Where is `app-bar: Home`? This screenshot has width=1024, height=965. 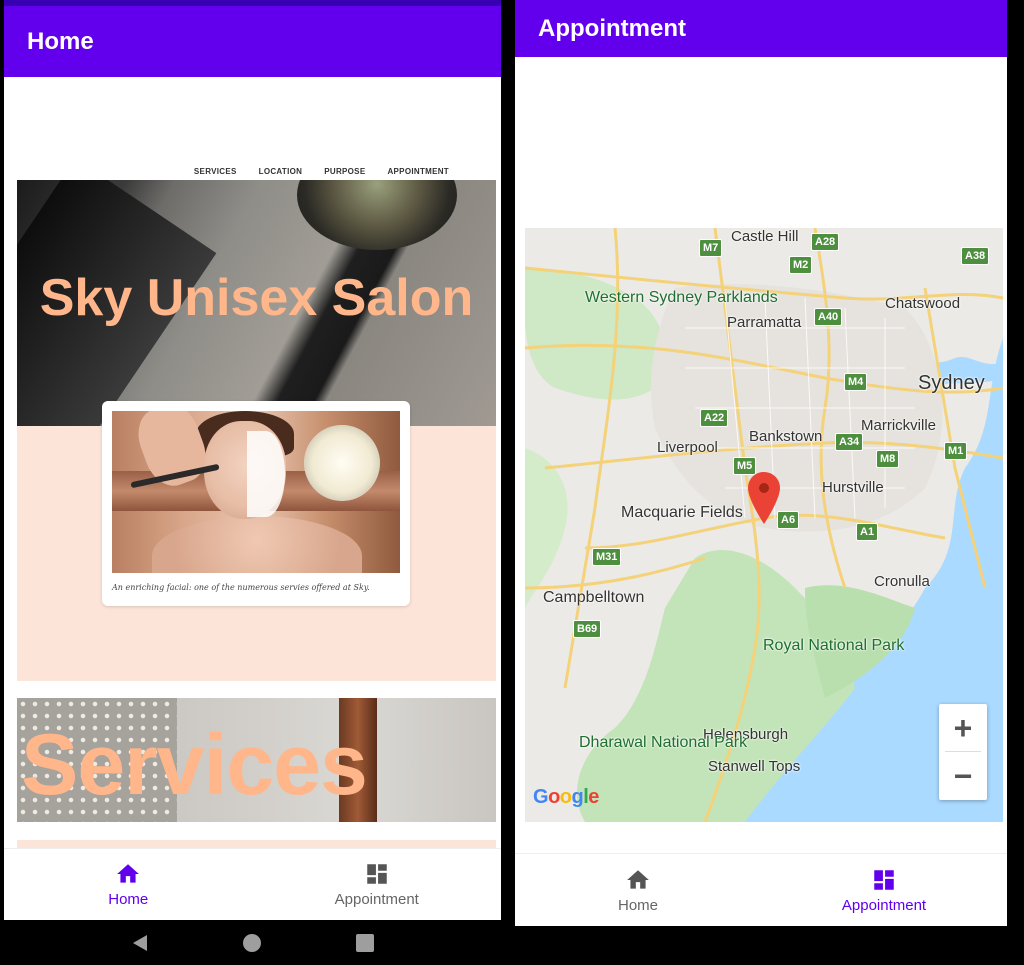 app-bar: Home is located at coordinates (252, 38).